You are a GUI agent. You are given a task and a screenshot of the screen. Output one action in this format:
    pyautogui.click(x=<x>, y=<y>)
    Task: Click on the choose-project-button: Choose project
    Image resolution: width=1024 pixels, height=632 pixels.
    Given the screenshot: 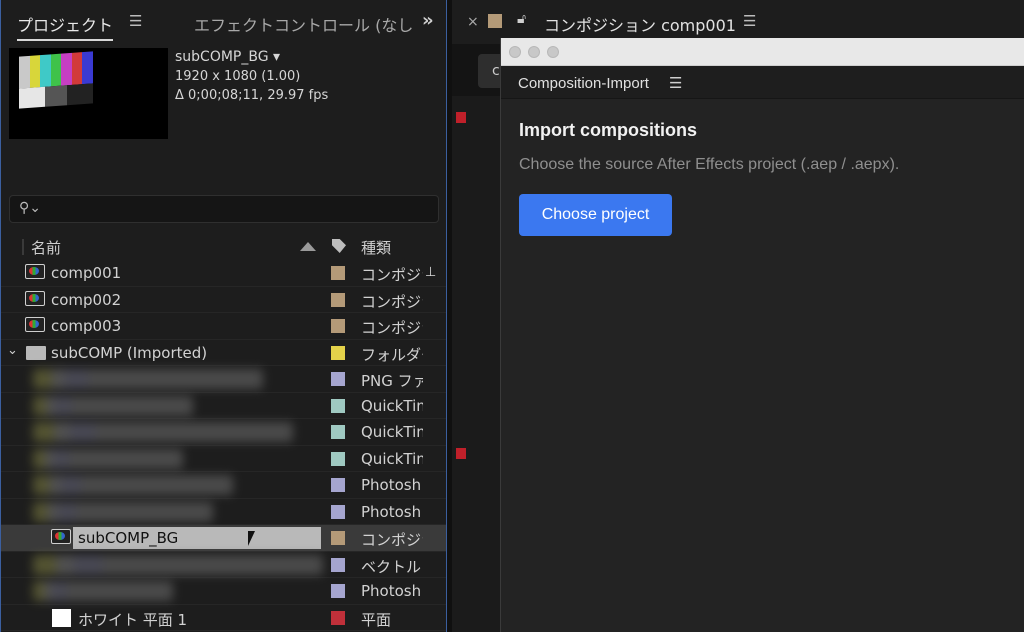 What is the action you would take?
    pyautogui.click(x=595, y=215)
    